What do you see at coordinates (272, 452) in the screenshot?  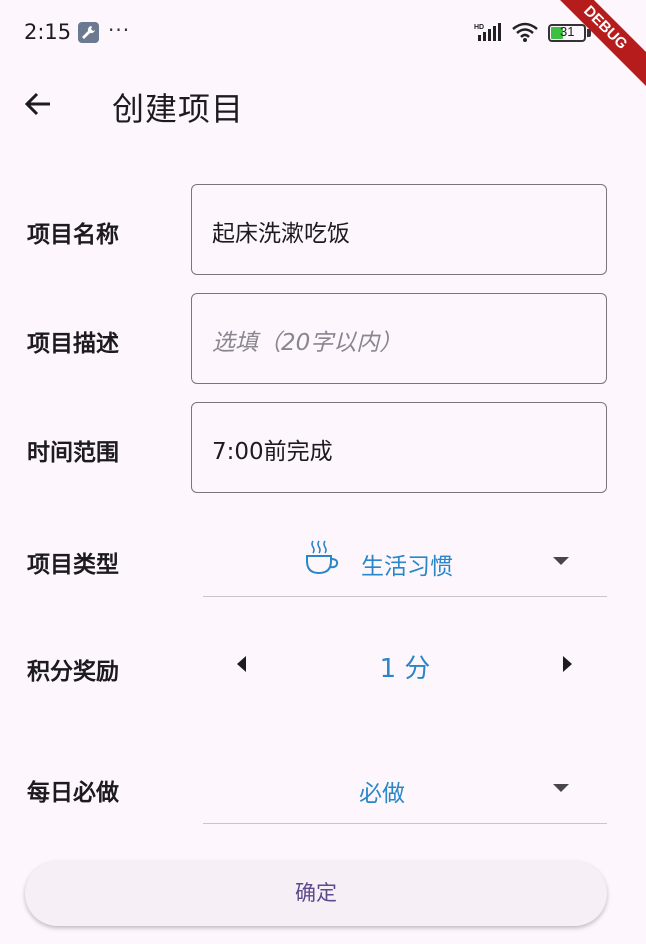 I see `time-range-value: 7:00前完成` at bounding box center [272, 452].